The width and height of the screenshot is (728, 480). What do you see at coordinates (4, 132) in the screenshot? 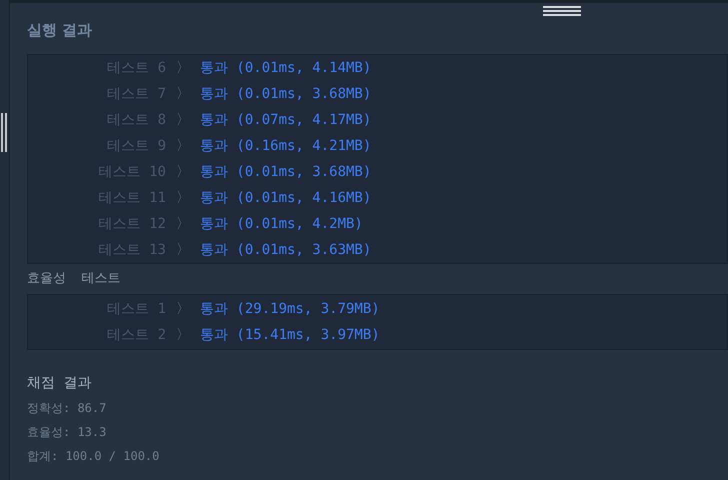
I see `resize-handle` at bounding box center [4, 132].